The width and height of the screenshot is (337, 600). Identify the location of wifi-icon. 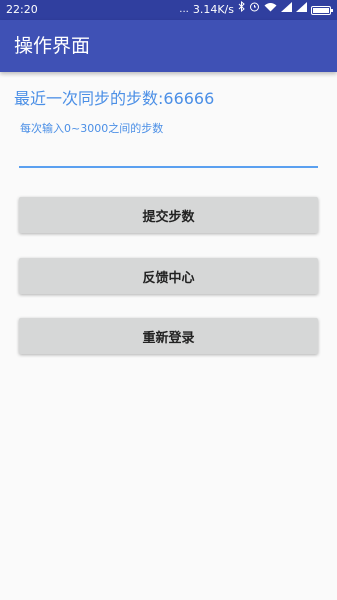
(270, 10).